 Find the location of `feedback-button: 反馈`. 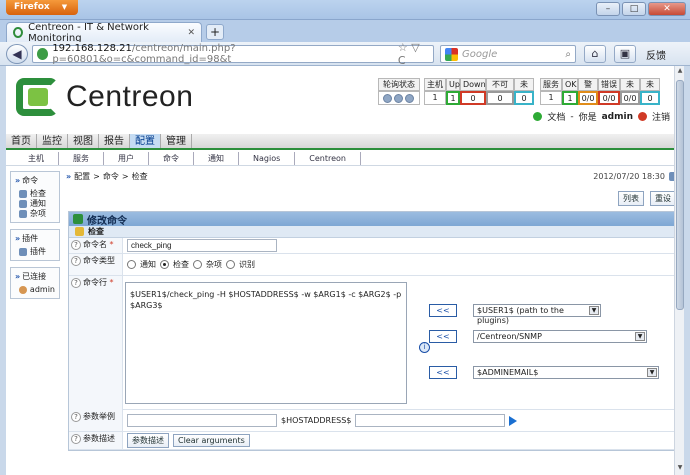

feedback-button: 反馈 is located at coordinates (656, 54).